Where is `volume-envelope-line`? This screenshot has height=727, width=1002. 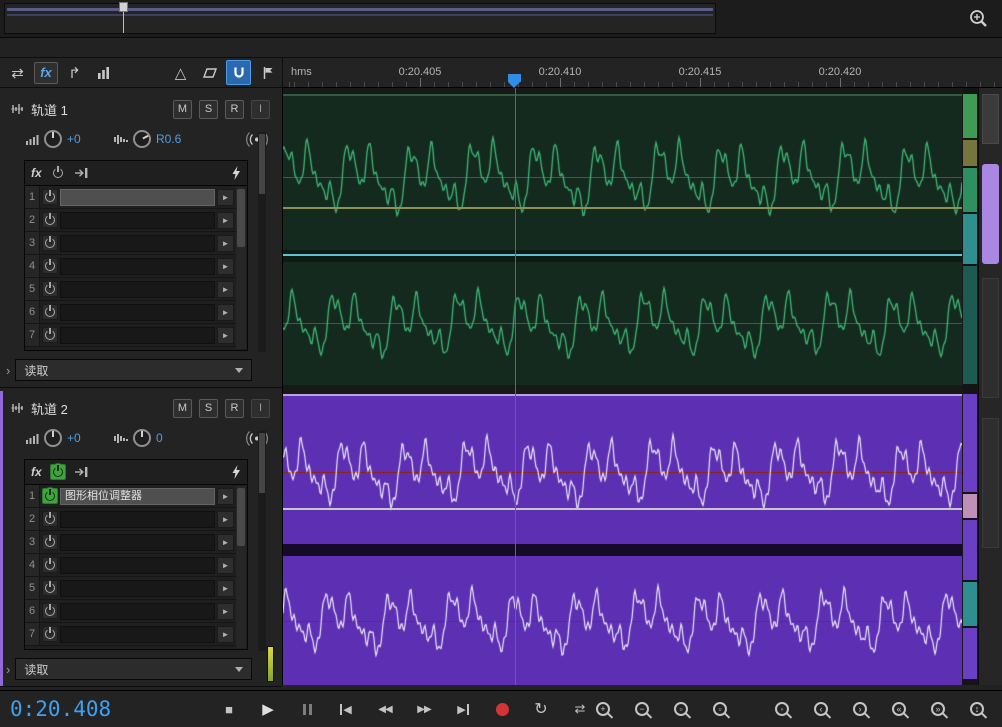 volume-envelope-line is located at coordinates (622, 208).